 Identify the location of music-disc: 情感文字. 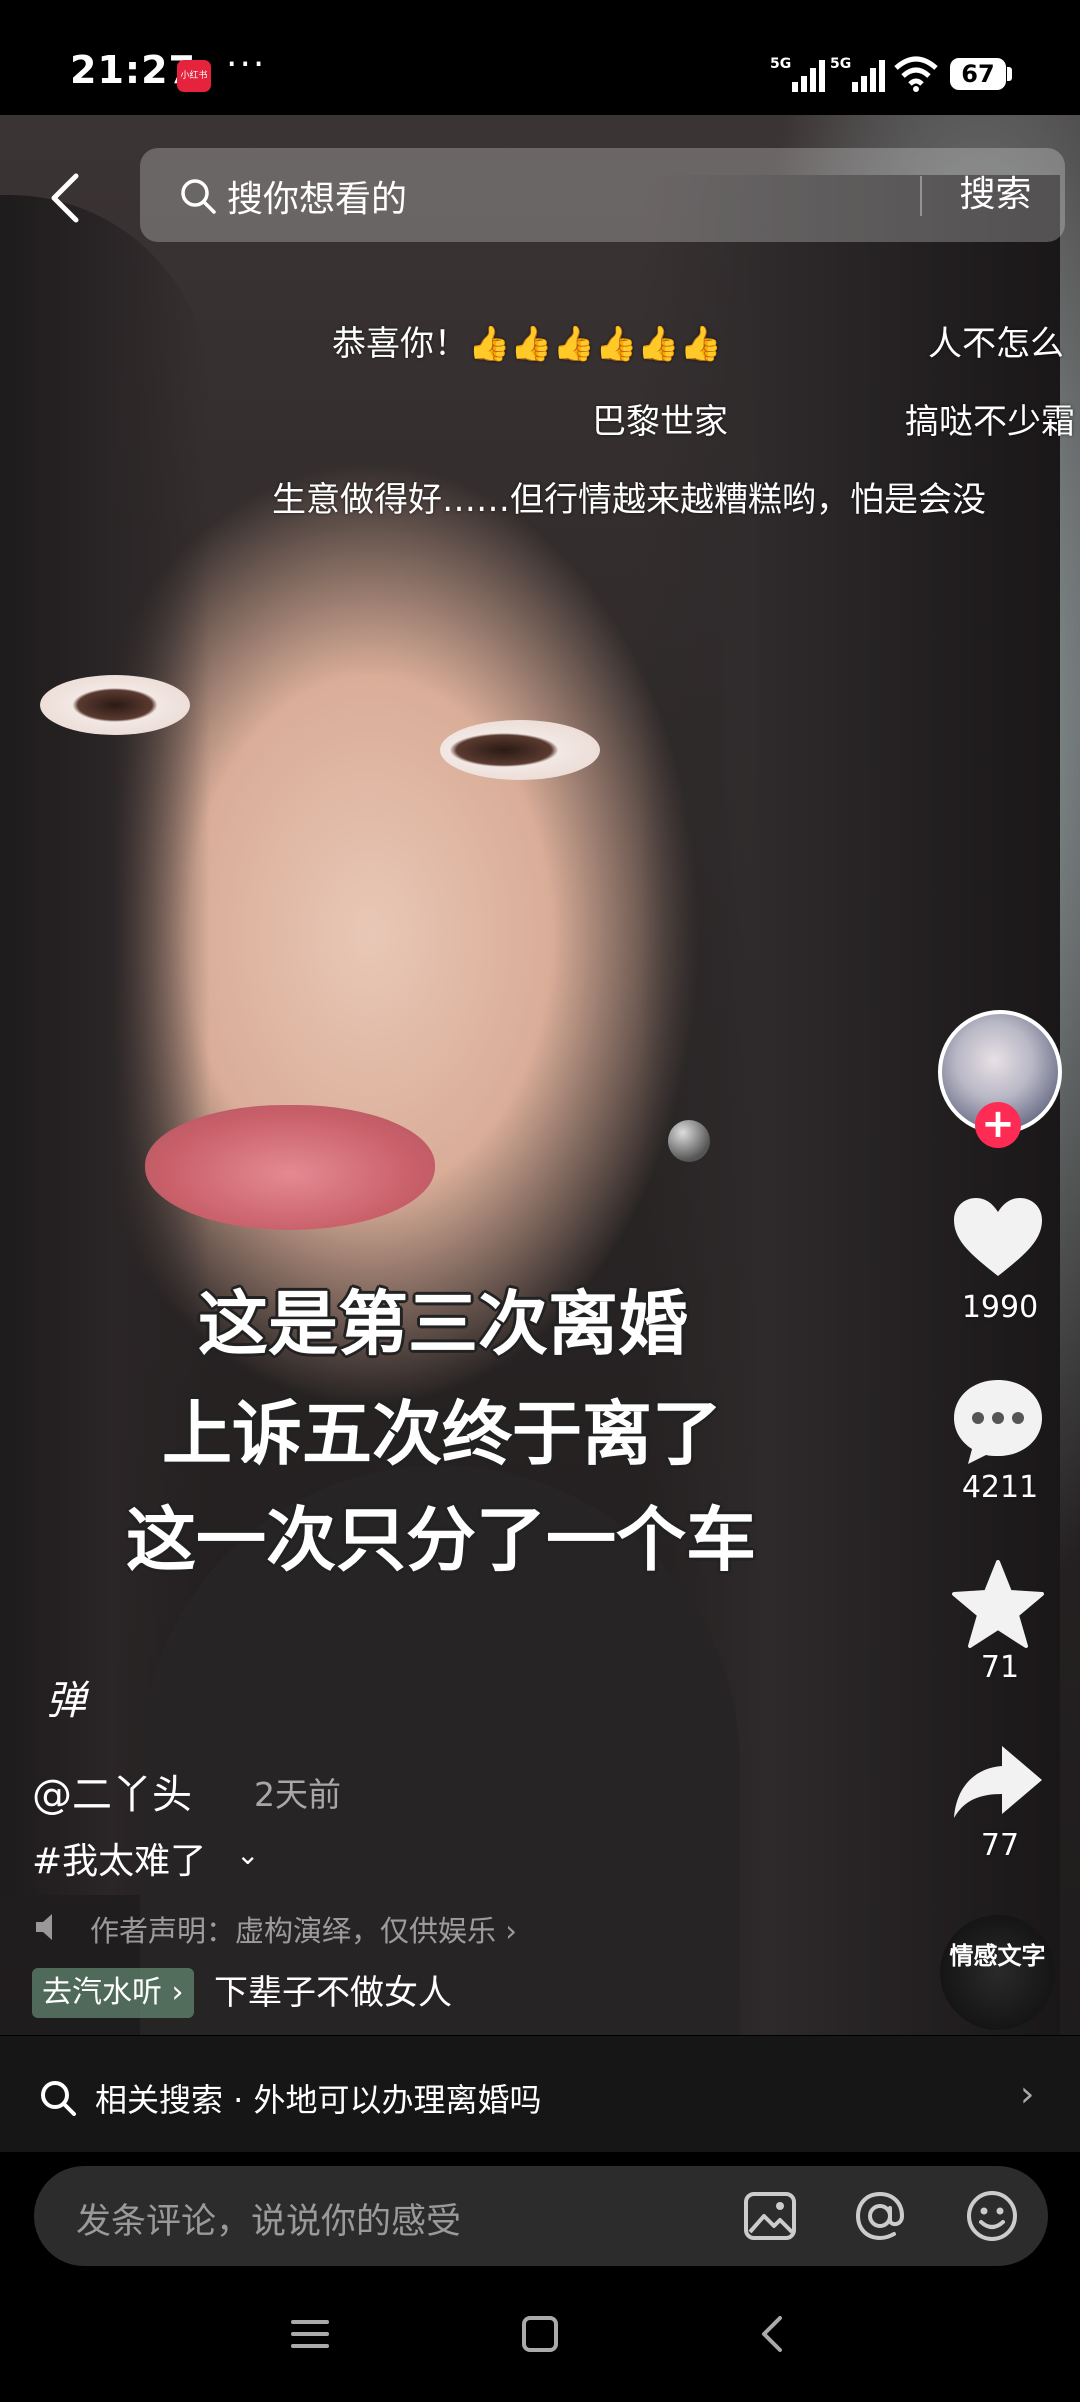
(997, 1972).